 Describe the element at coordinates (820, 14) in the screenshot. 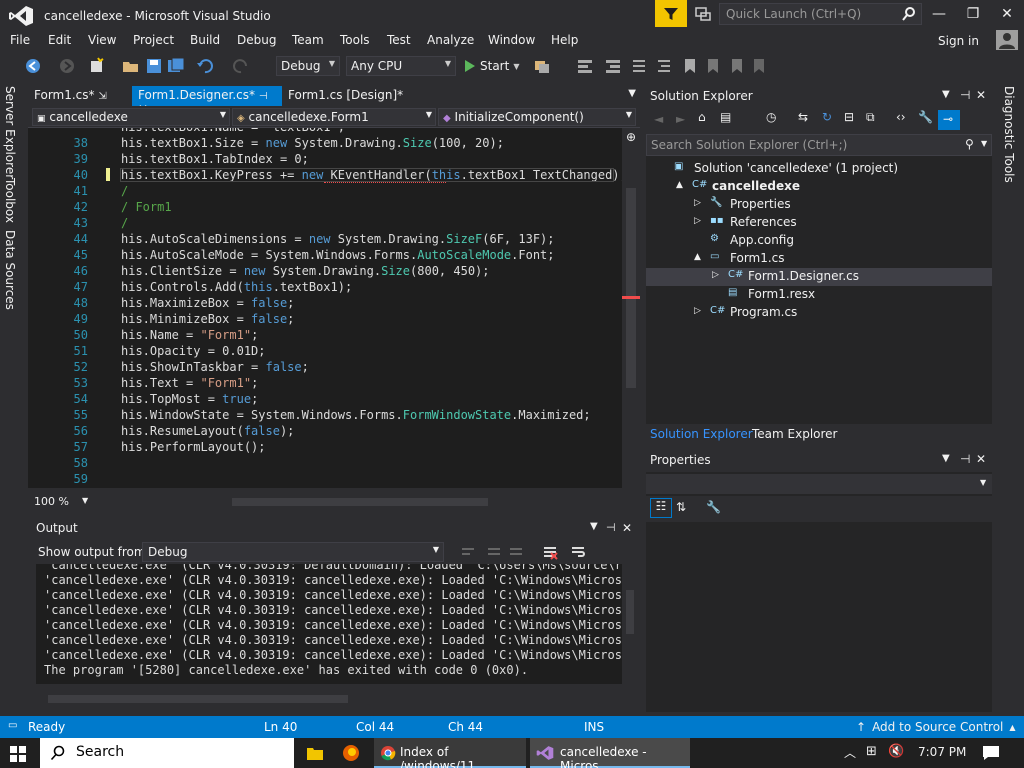

I see `quick-launch-input: Quick Launch (Ctrl+Q)` at that location.